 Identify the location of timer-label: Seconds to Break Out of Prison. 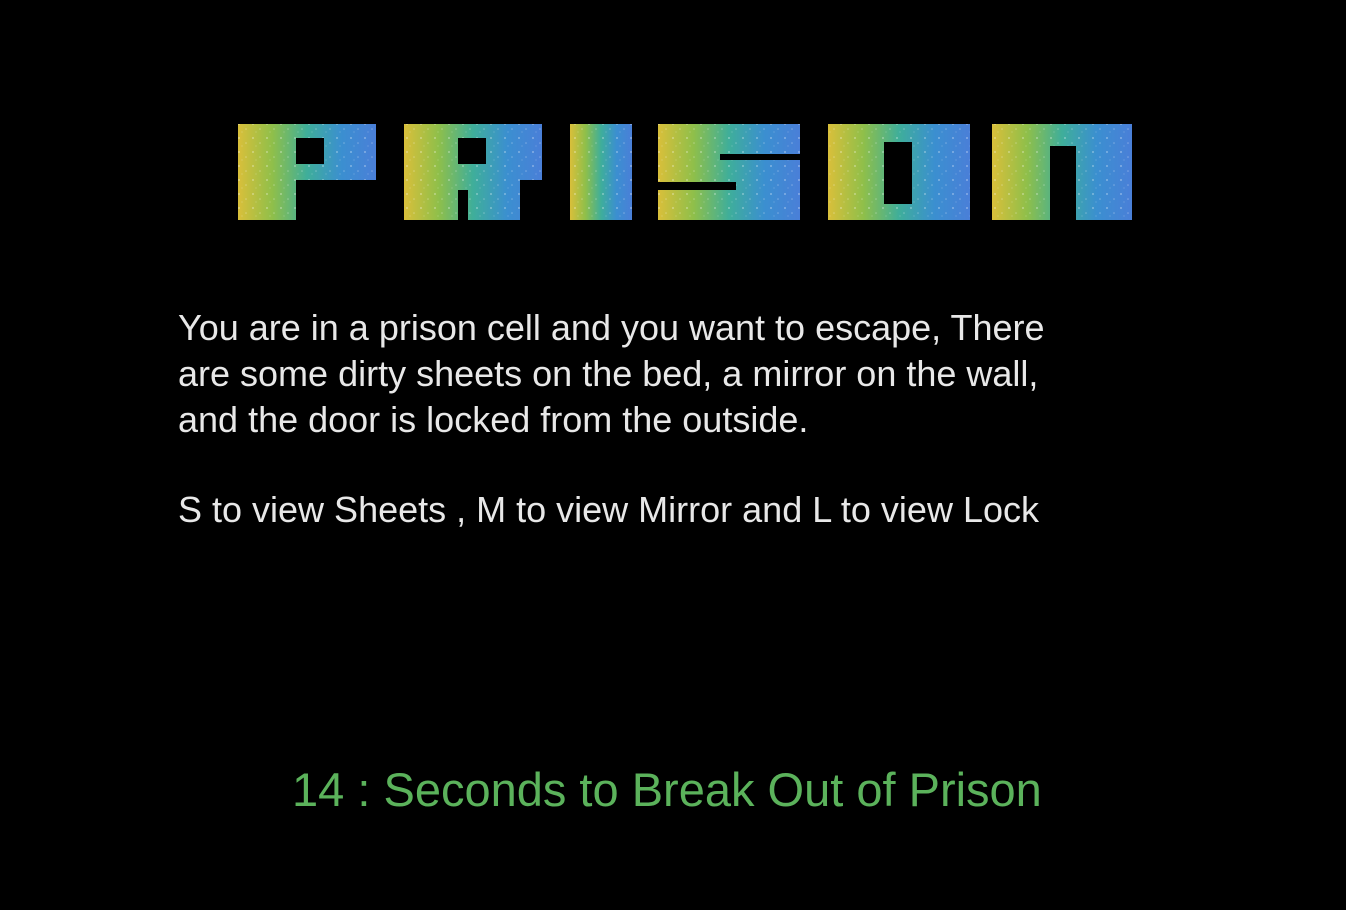
(712, 789).